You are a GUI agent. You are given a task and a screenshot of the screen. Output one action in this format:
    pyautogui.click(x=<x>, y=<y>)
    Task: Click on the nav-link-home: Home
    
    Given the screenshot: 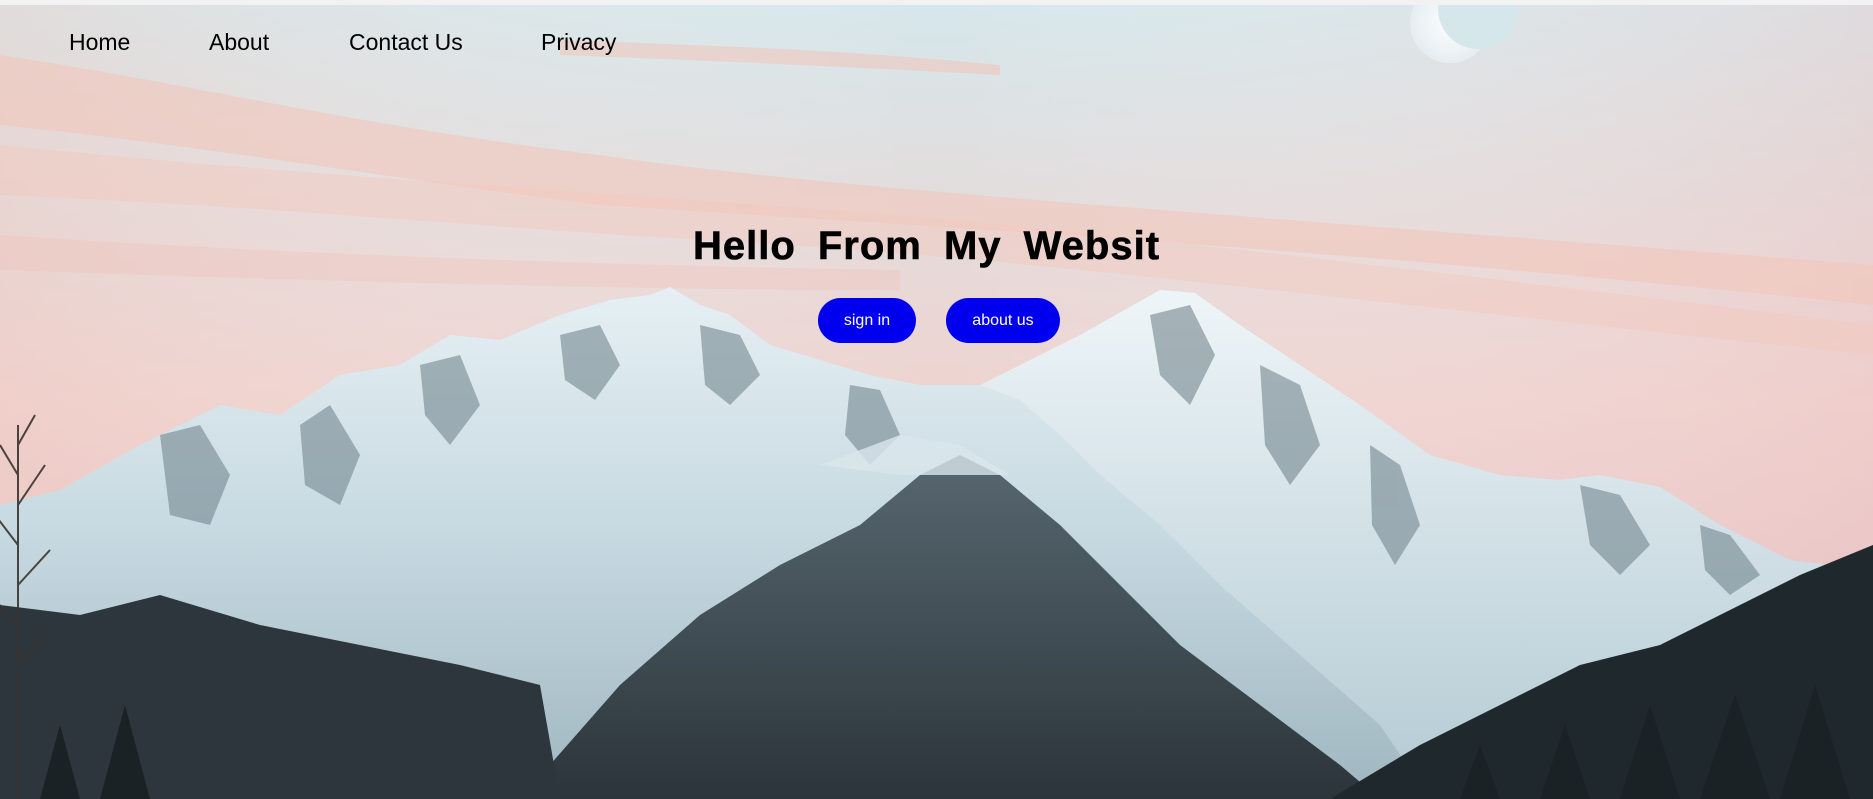 What is the action you would take?
    pyautogui.click(x=99, y=42)
    